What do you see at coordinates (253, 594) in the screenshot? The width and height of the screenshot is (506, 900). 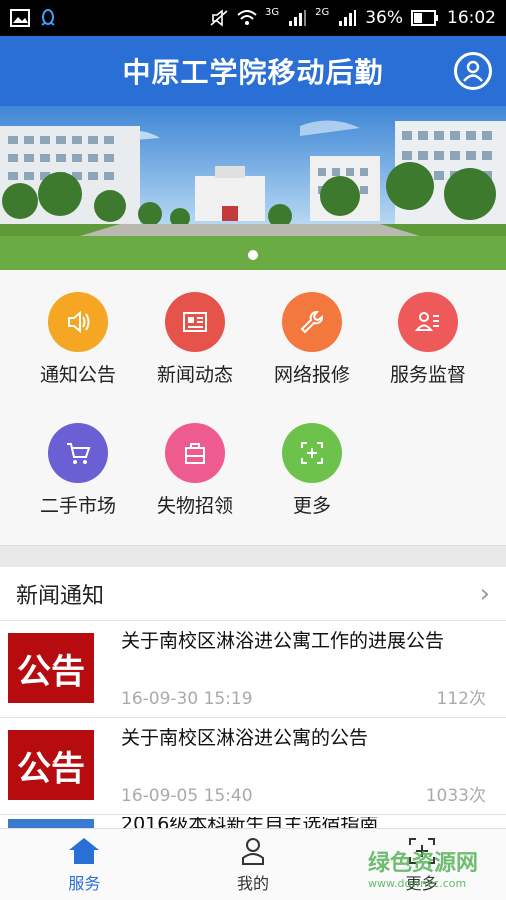 I see `news-section-header: 新闻通知 ›` at bounding box center [253, 594].